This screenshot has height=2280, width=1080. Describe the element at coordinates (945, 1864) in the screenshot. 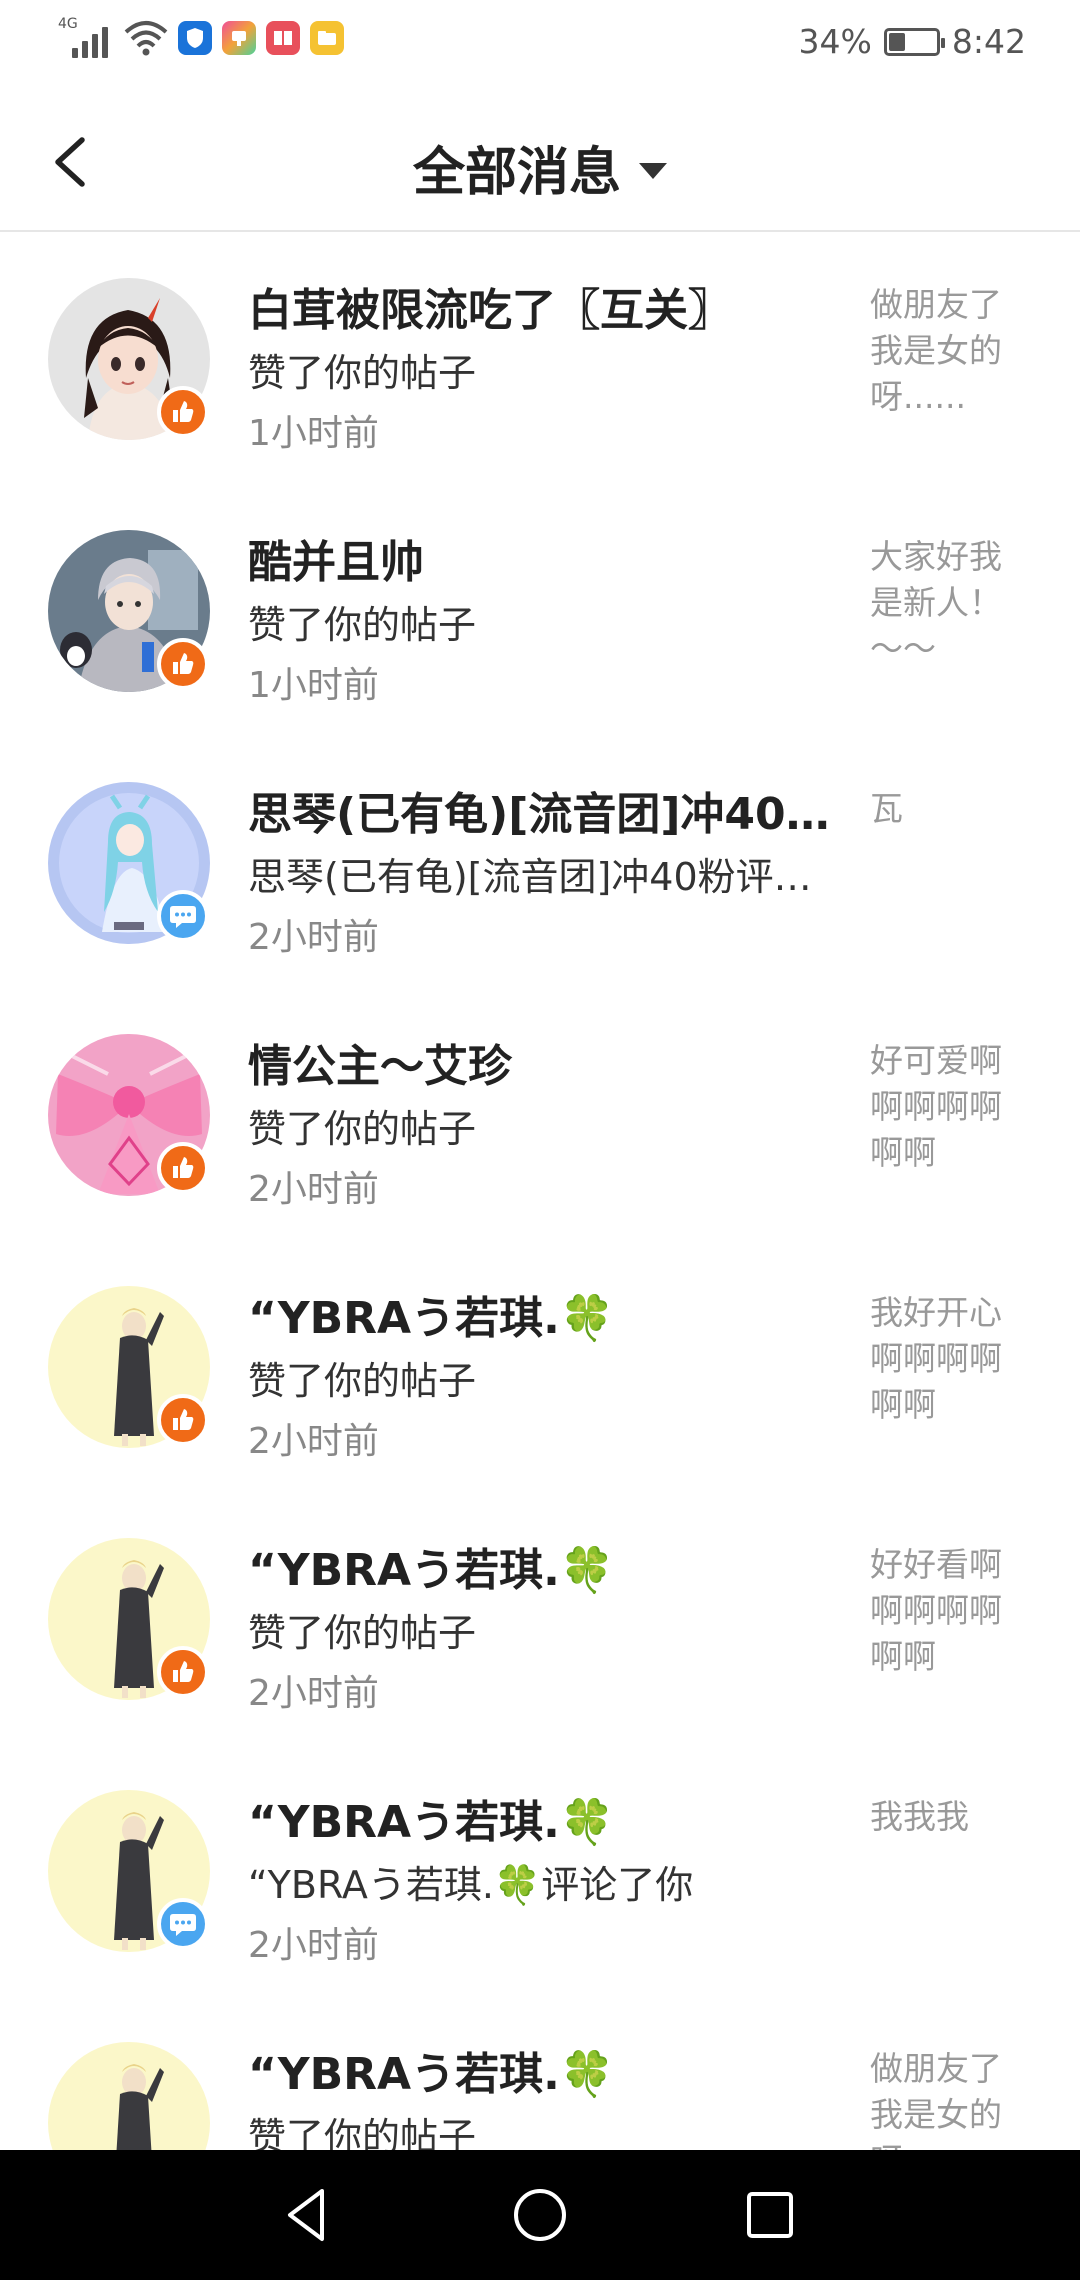

I see `post-preview: 我我我` at that location.